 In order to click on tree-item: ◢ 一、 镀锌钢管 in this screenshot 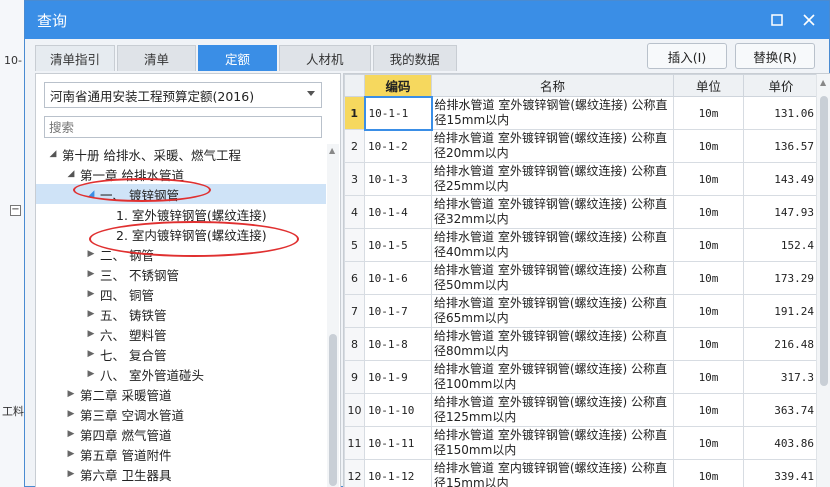, I will do `click(181, 194)`.